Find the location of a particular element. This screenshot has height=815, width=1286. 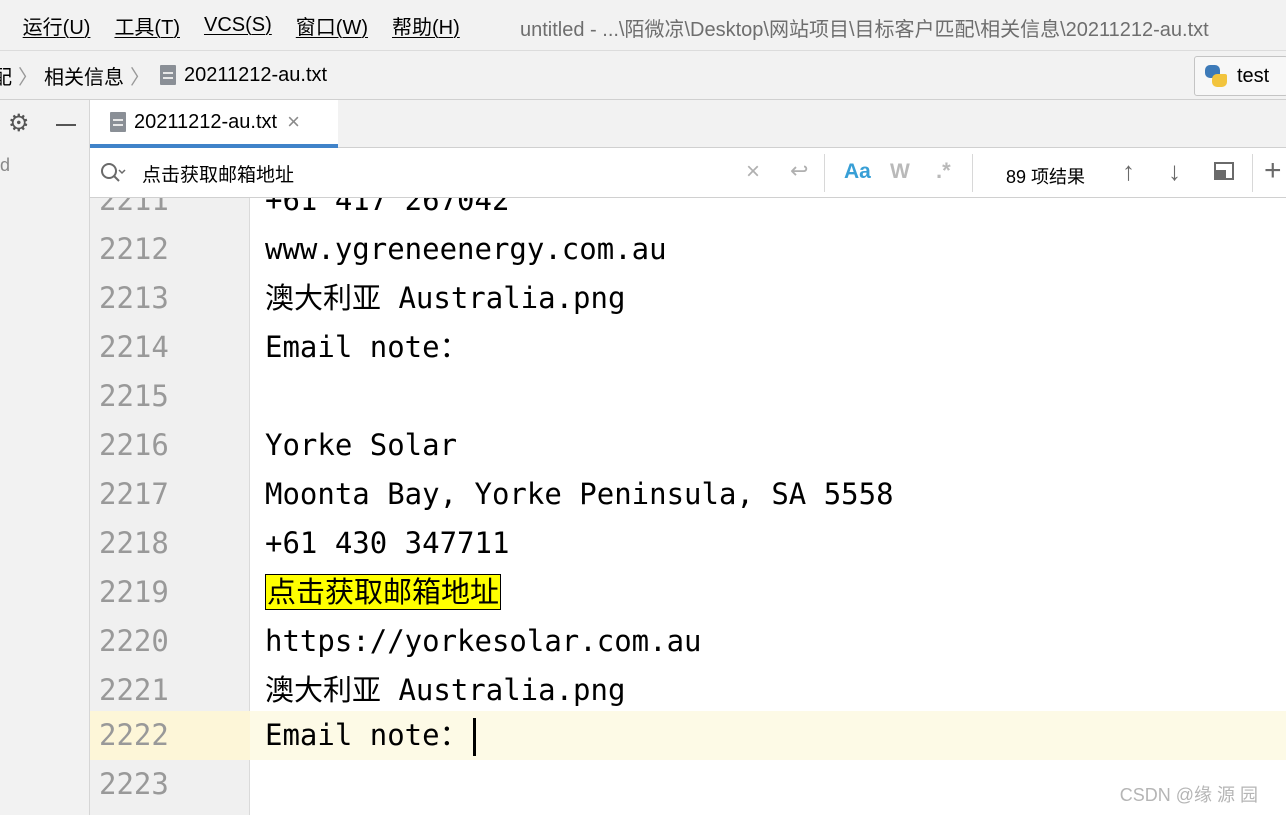

line-number: 2220 is located at coordinates (134, 641).